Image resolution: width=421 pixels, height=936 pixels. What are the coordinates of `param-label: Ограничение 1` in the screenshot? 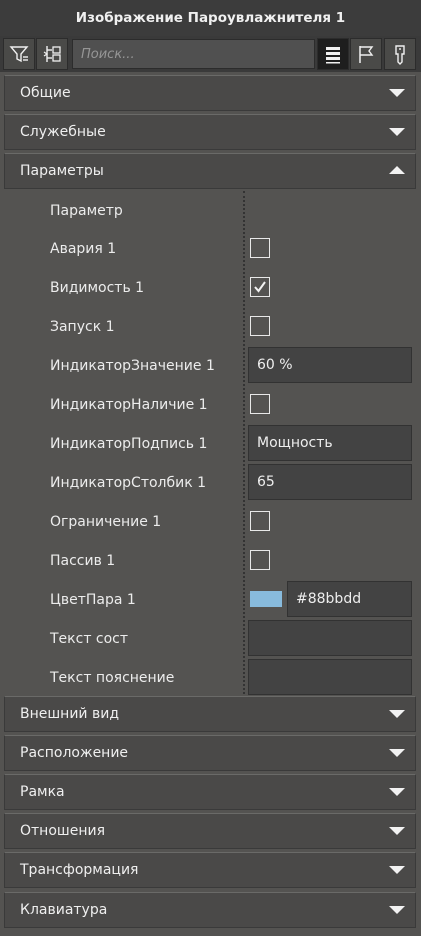 It's located at (106, 521).